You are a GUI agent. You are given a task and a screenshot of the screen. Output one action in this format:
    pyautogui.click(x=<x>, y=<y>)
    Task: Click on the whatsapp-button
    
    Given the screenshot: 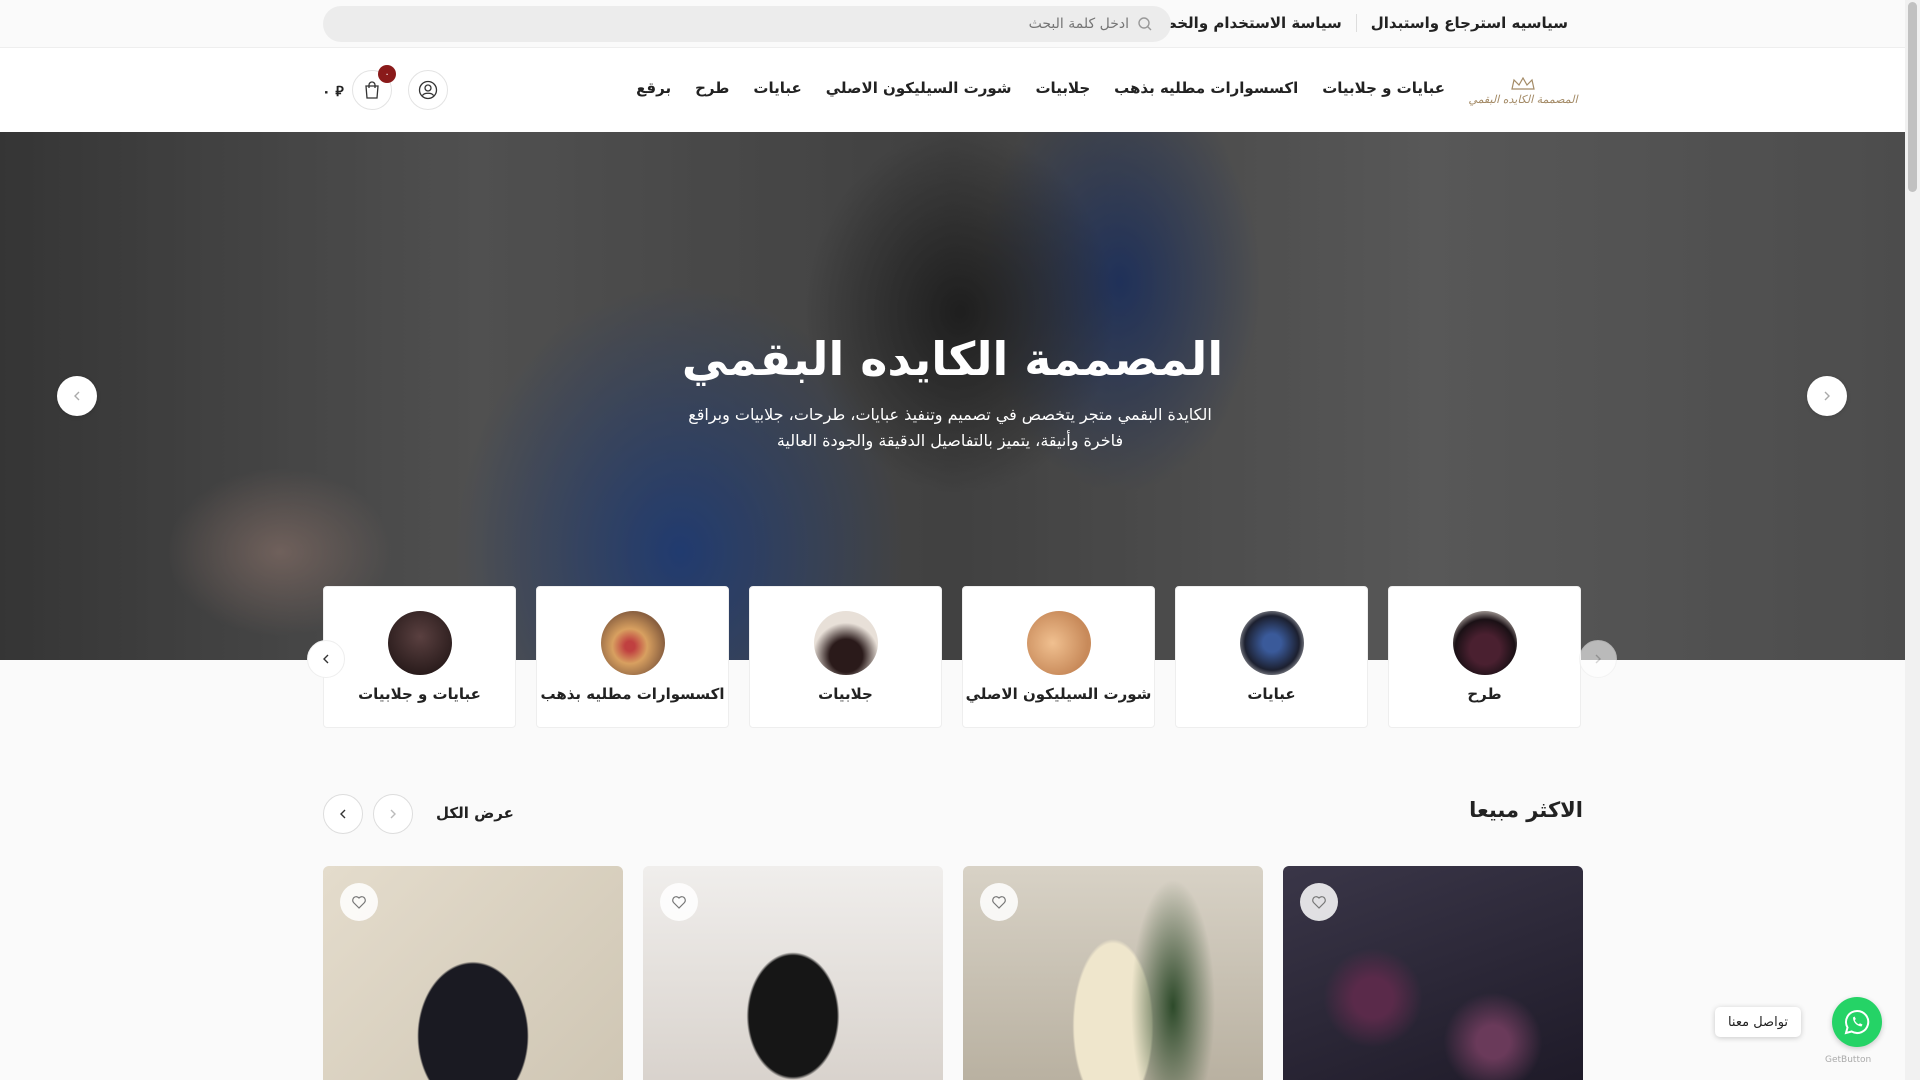 What is the action you would take?
    pyautogui.click(x=1857, y=1022)
    